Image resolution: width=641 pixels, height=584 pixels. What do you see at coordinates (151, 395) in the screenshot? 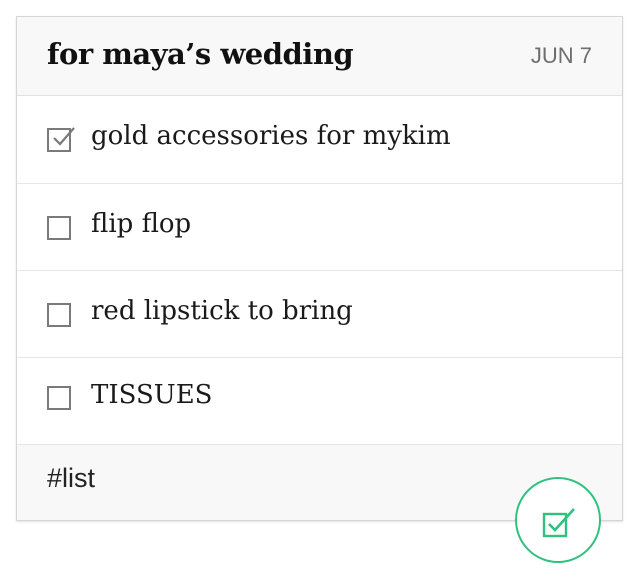
I see `checklist-item-text: TISSUES` at bounding box center [151, 395].